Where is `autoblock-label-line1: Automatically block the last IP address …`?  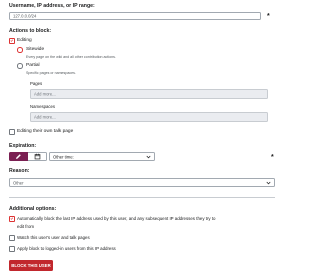
autoblock-label-line1: Automatically block the last IP address … is located at coordinates (116, 218).